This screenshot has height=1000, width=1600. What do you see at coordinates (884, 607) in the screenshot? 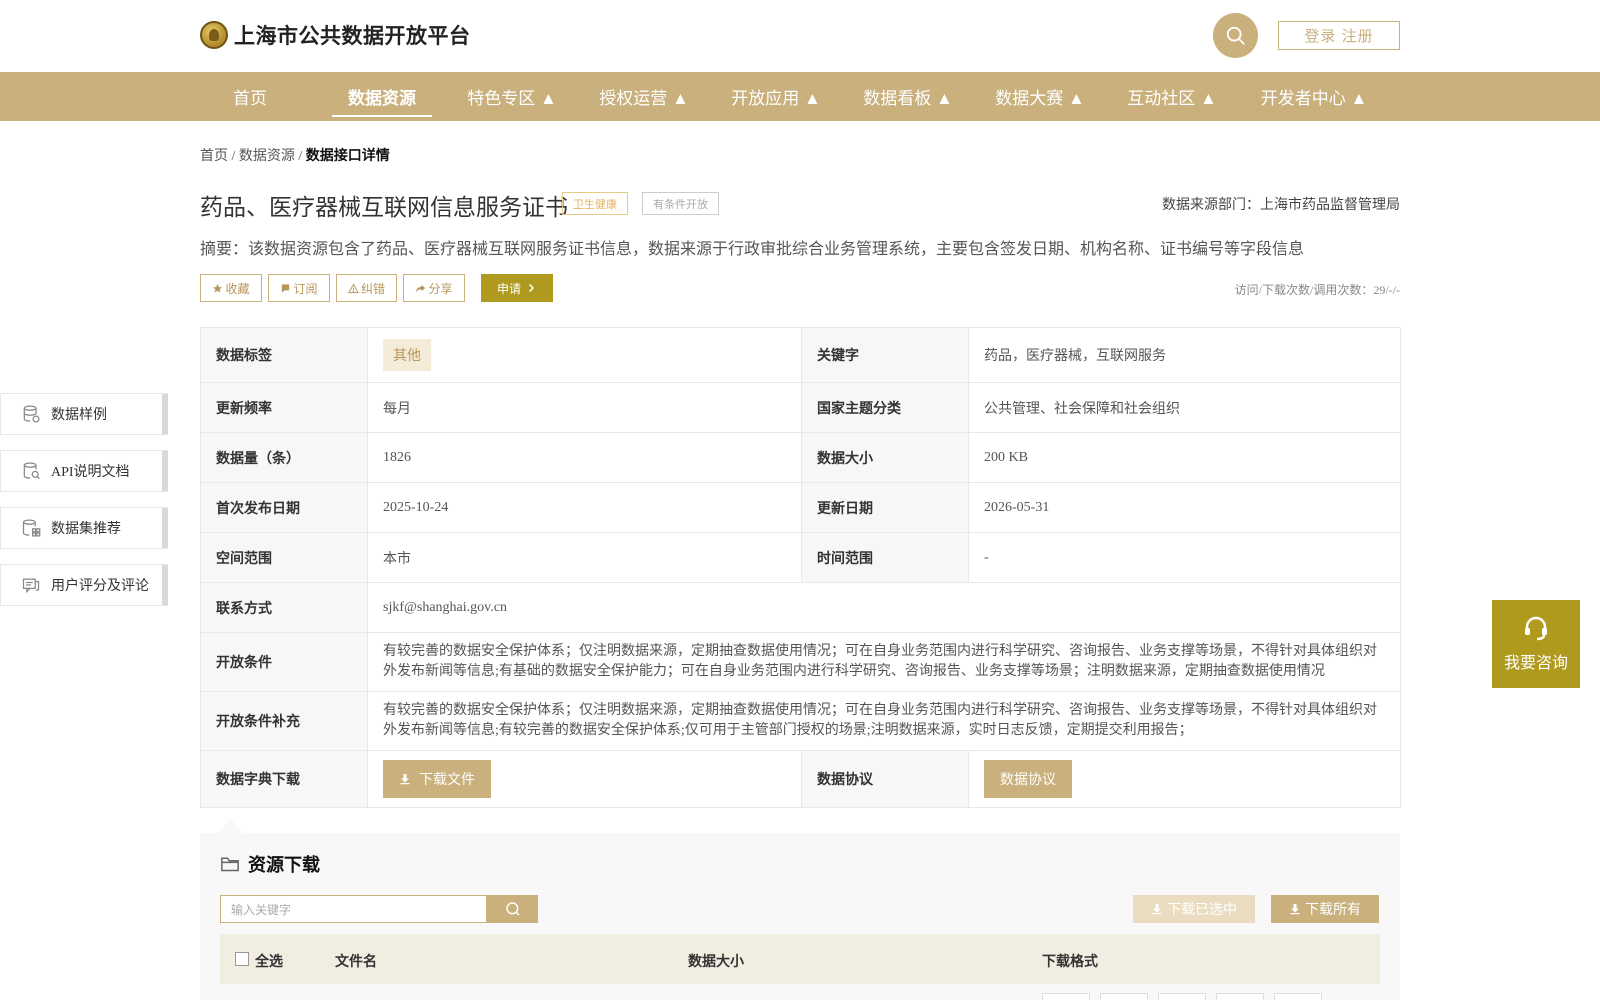
I see `contact-value: sjkf@shanghai.gov.cn` at bounding box center [884, 607].